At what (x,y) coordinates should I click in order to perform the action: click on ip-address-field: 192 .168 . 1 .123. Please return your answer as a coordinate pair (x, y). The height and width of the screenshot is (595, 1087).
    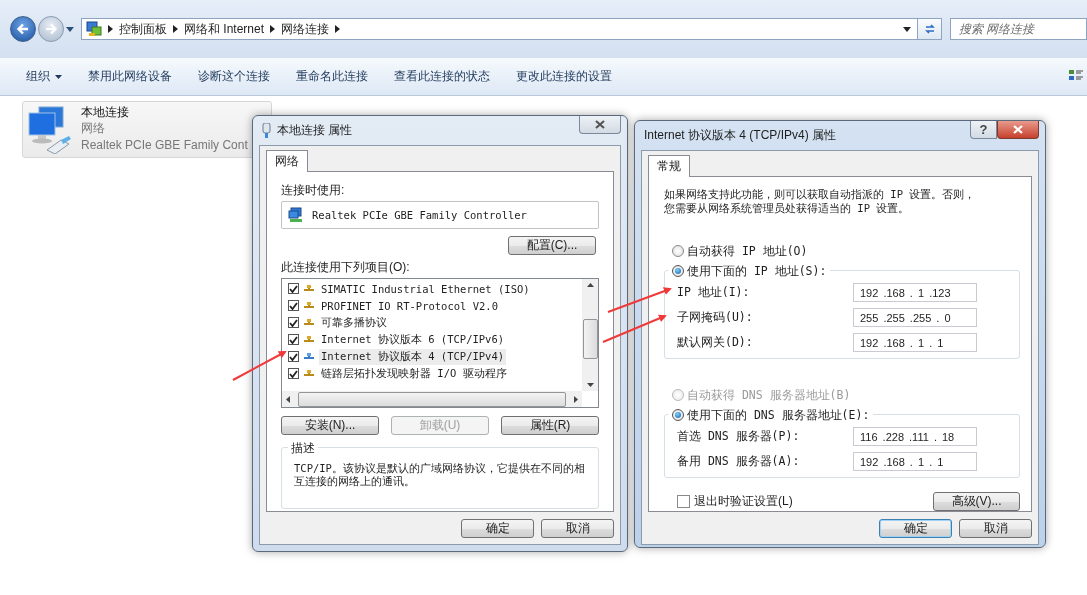
    Looking at the image, I should click on (915, 292).